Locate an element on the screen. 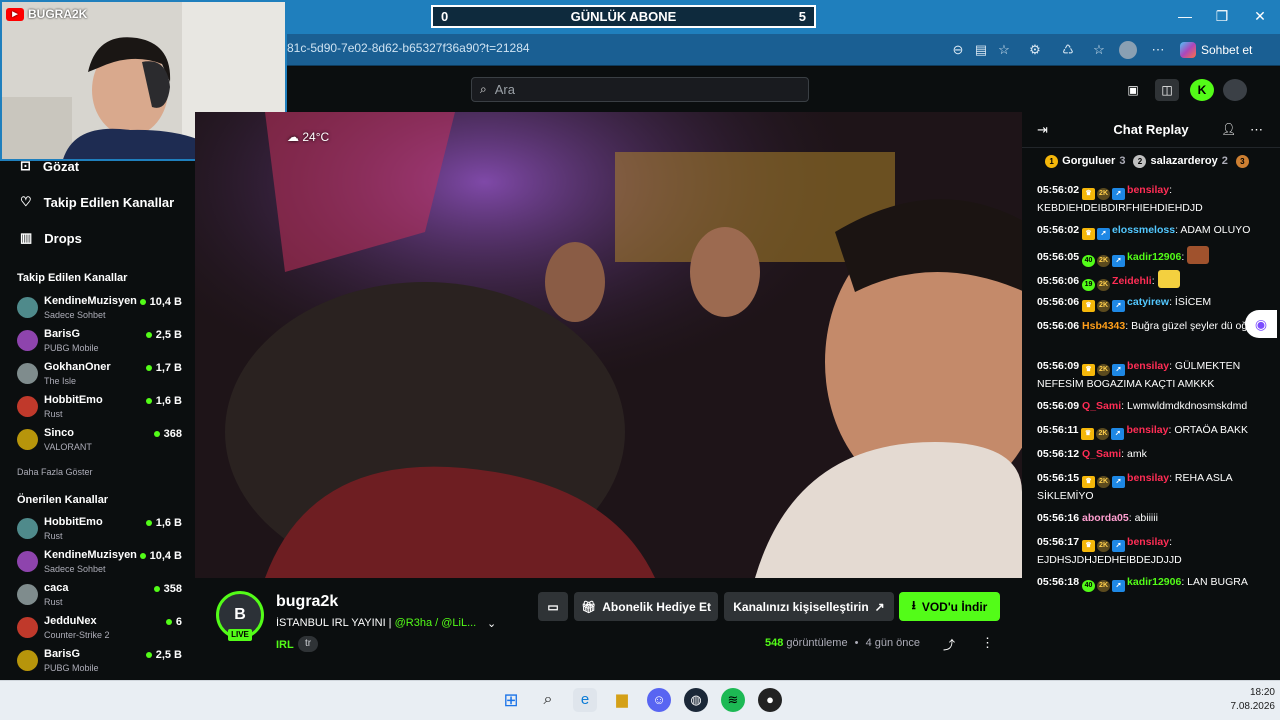 This screenshot has height=720, width=1280. performance-icon: ♺ is located at coordinates (1068, 50).